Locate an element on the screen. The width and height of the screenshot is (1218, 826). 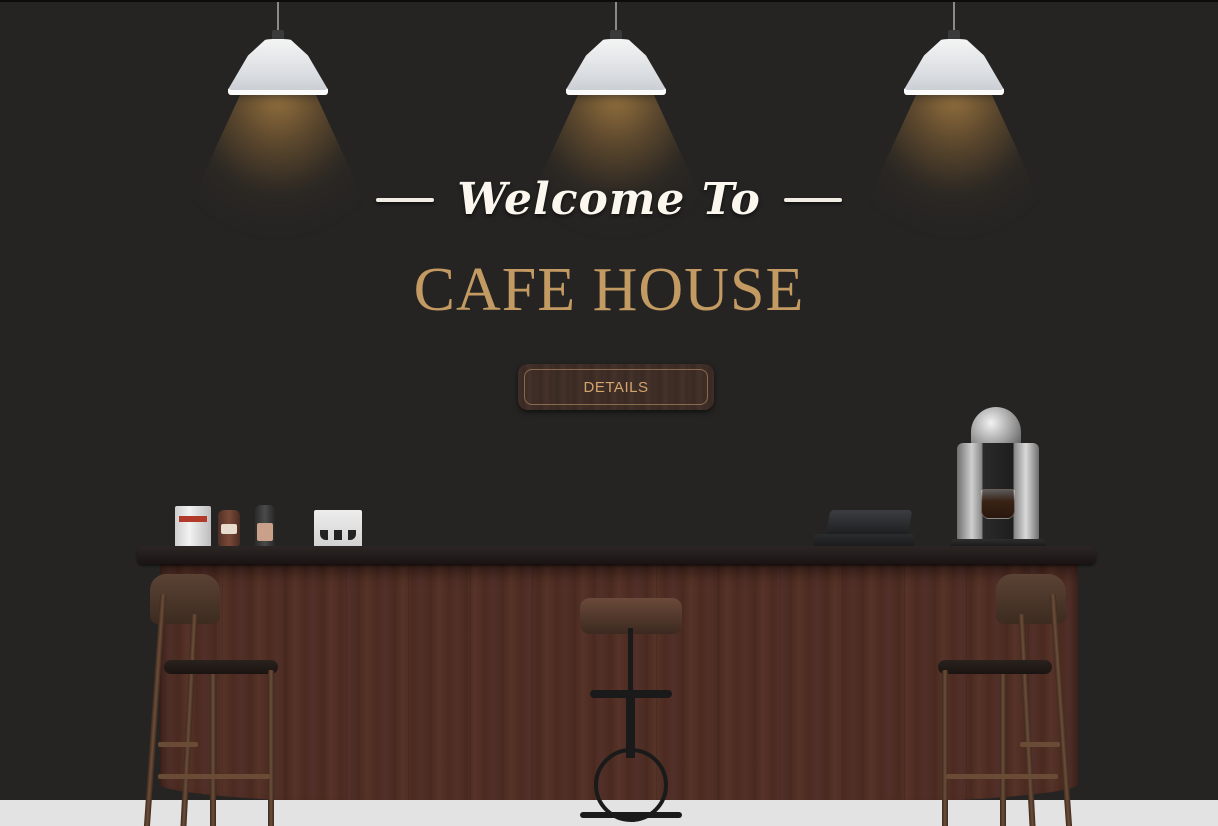
welcome-heading: Welcome To is located at coordinates (609, 199).